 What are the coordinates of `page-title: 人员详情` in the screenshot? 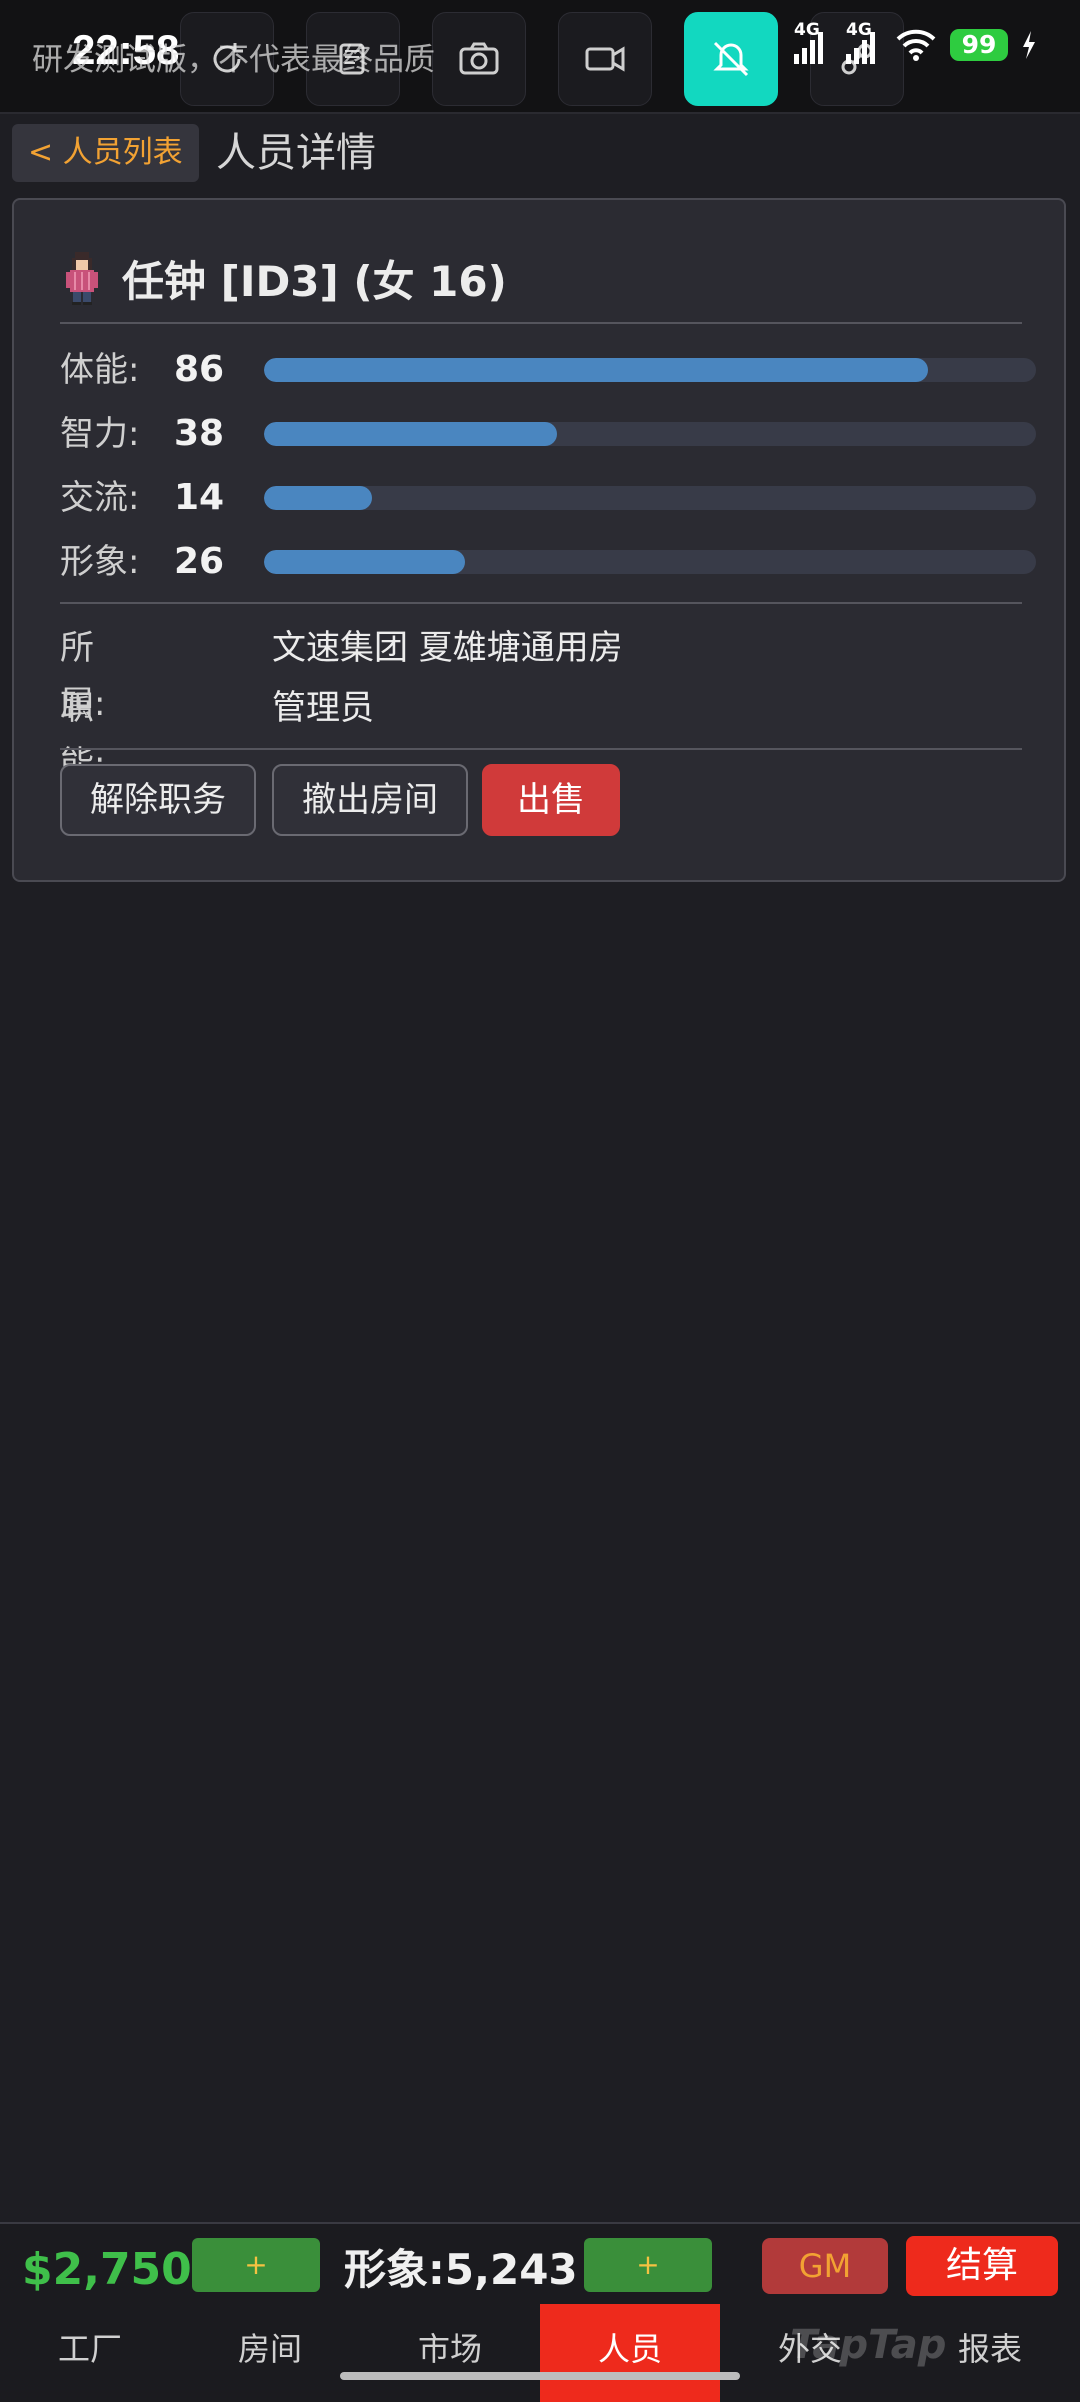 It's located at (296, 153).